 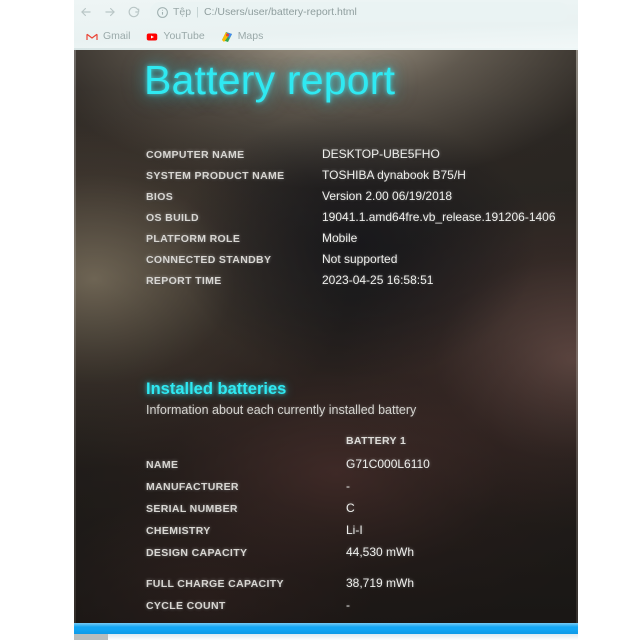 I want to click on reload-icon, so click(x=134, y=12).